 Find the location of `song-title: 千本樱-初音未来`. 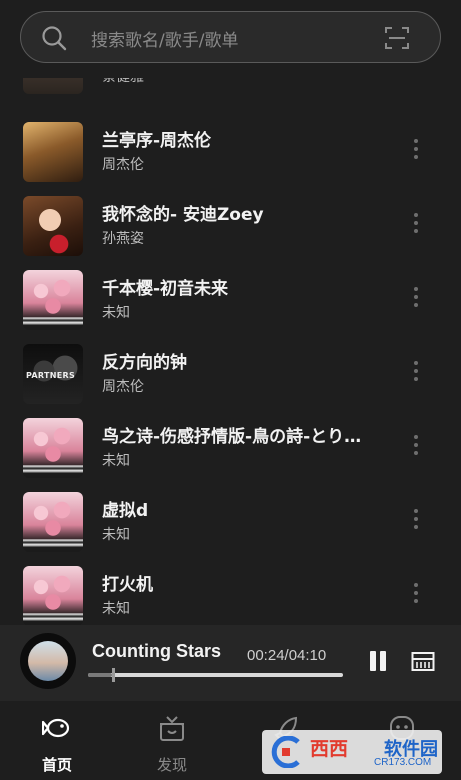

song-title: 千本樱-初音未来 is located at coordinates (165, 289).